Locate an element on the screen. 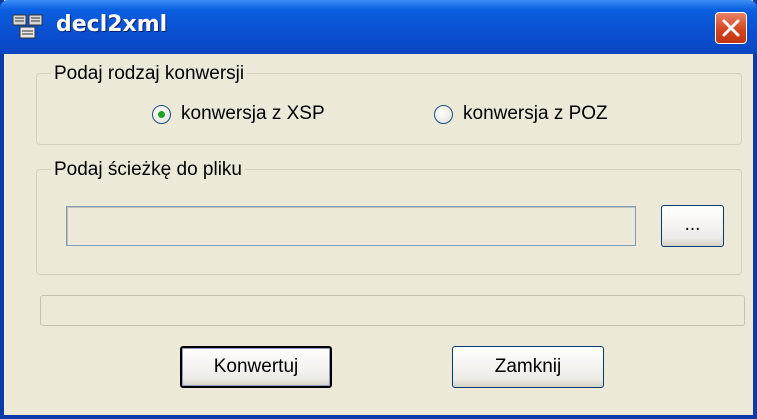 This screenshot has width=757, height=419. radio-option-poz: konwersja z POZ is located at coordinates (521, 114).